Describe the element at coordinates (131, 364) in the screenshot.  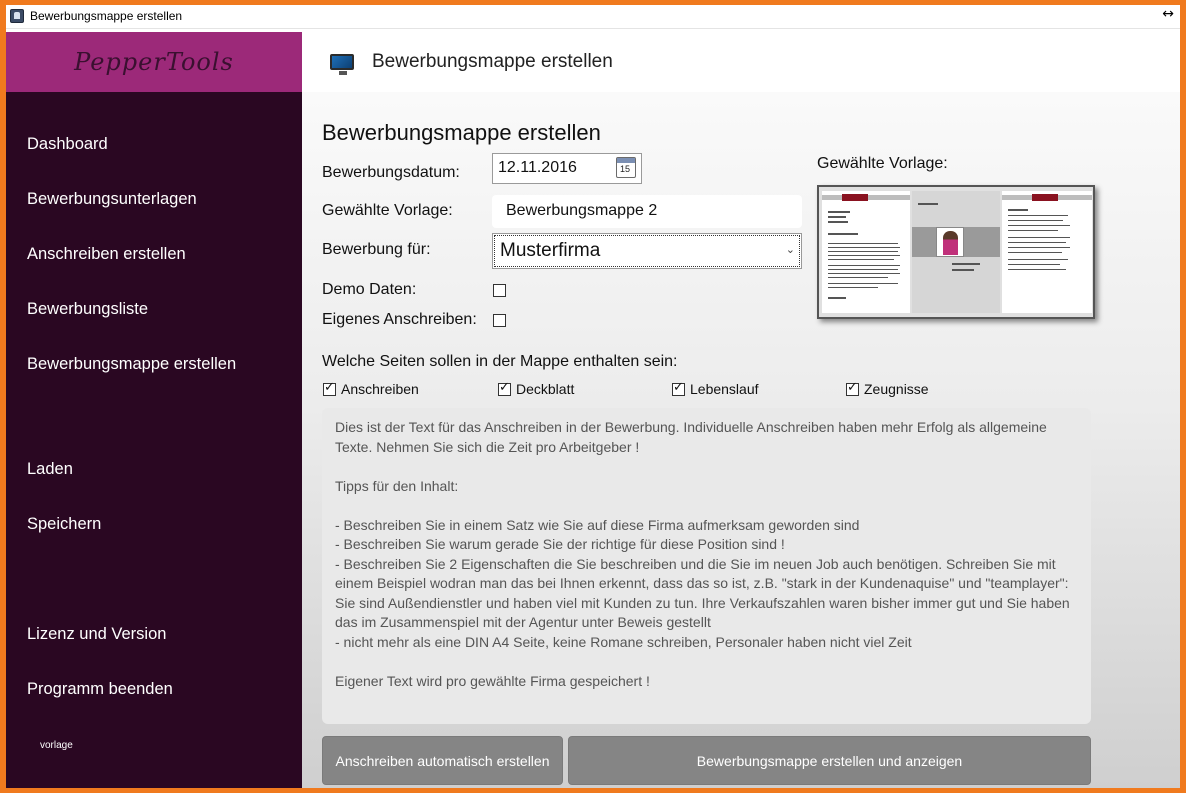
I see `sidebar-item-bewerbungsmappe-erstellen: Bewerbungsmappe erstellen` at that location.